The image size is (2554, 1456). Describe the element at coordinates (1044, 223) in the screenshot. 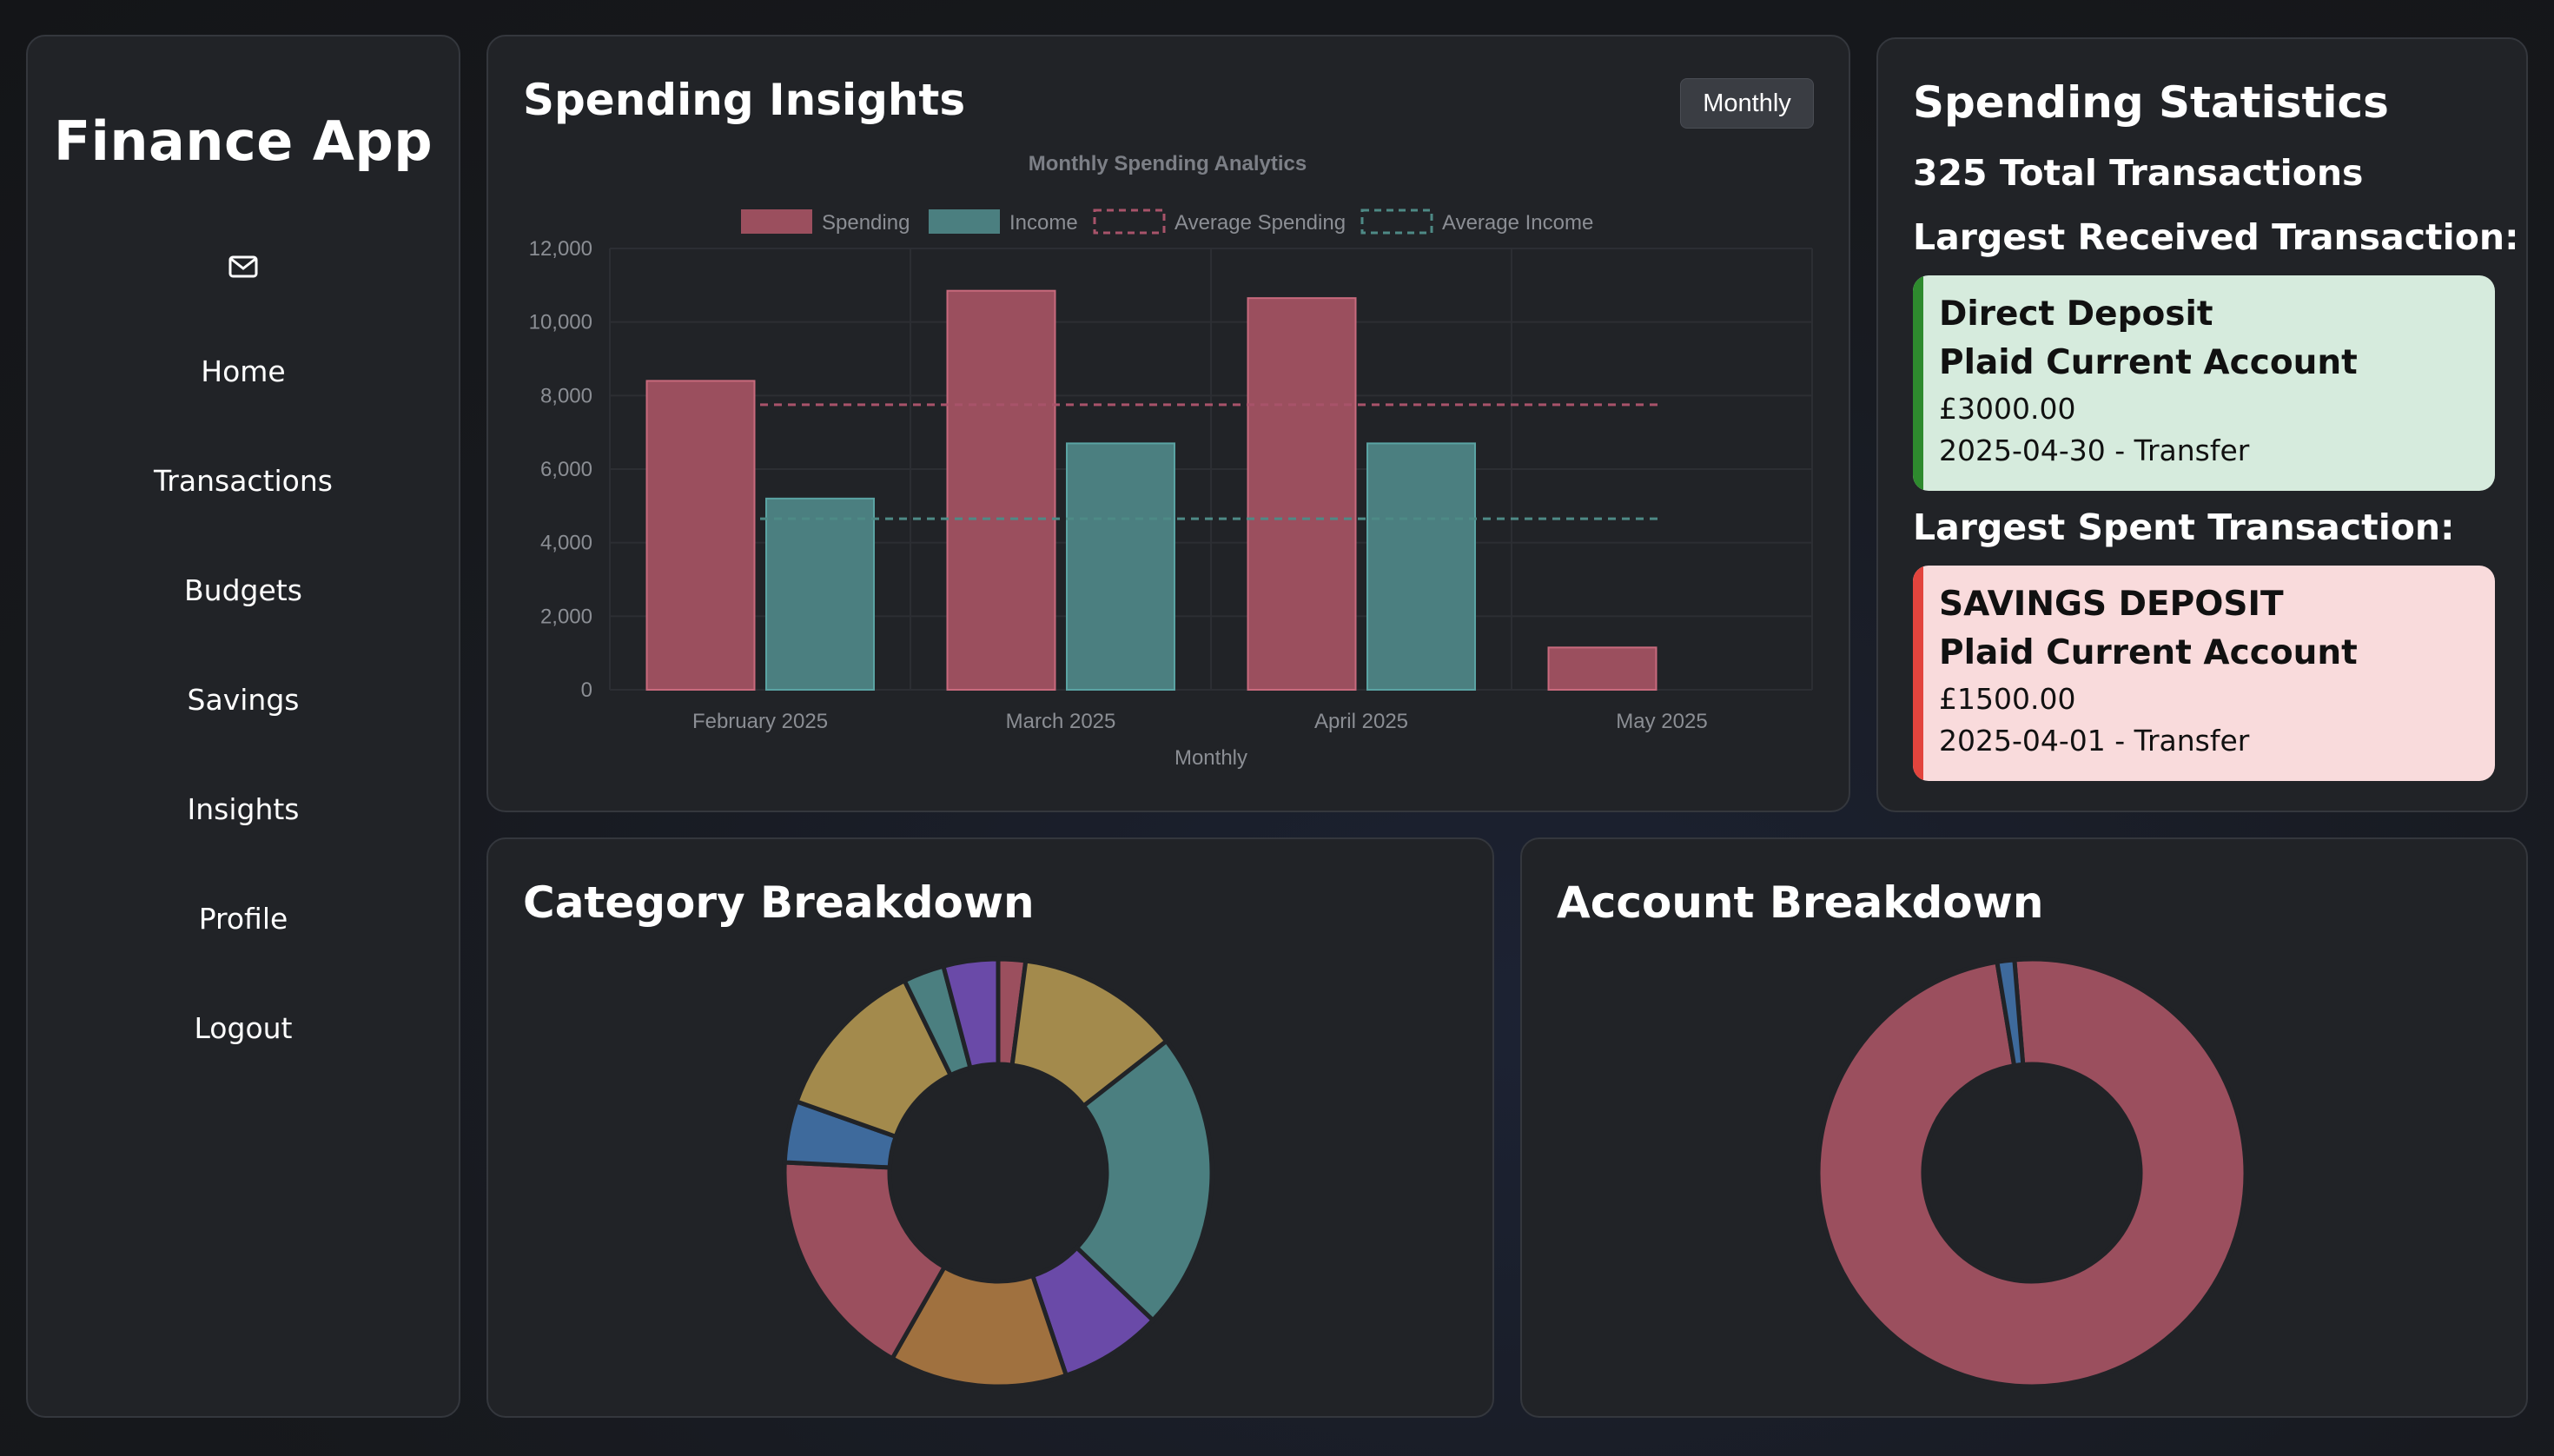

I see `legend-label: Income` at that location.